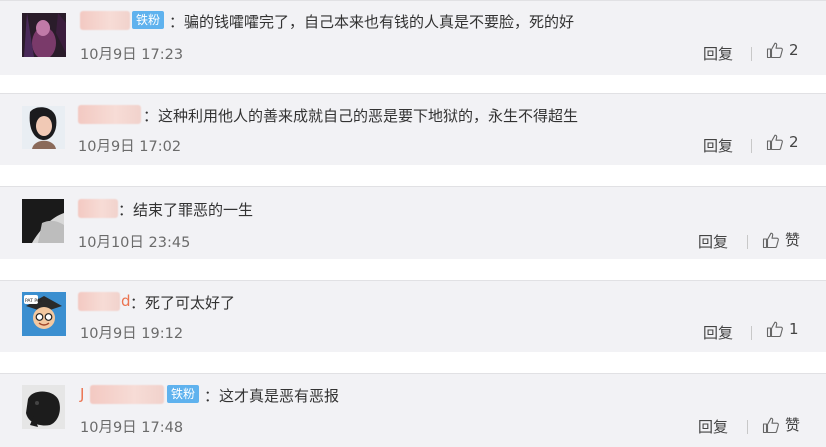  Describe the element at coordinates (183, 303) in the screenshot. I see `comment-text: ：死了可太好了` at that location.